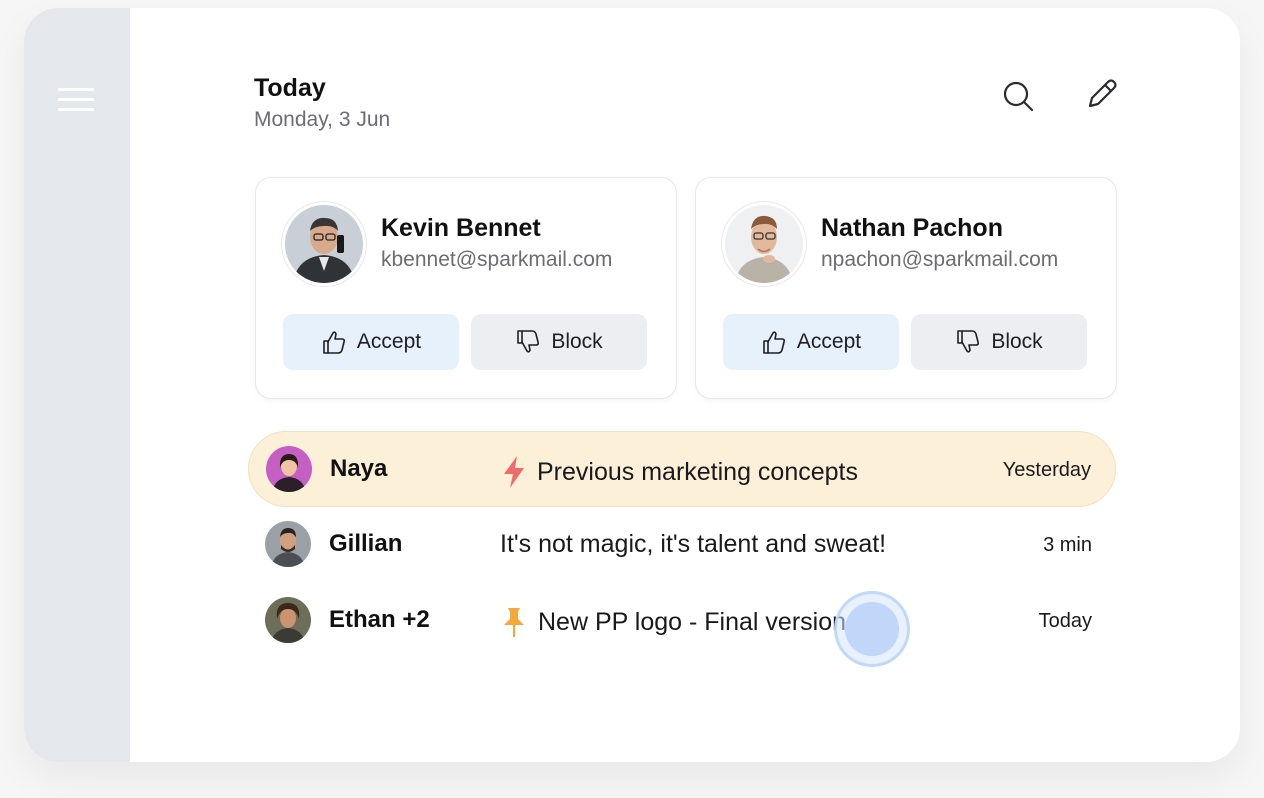  Describe the element at coordinates (940, 259) in the screenshot. I see `request-email: npachon@sparkmail.com` at that location.